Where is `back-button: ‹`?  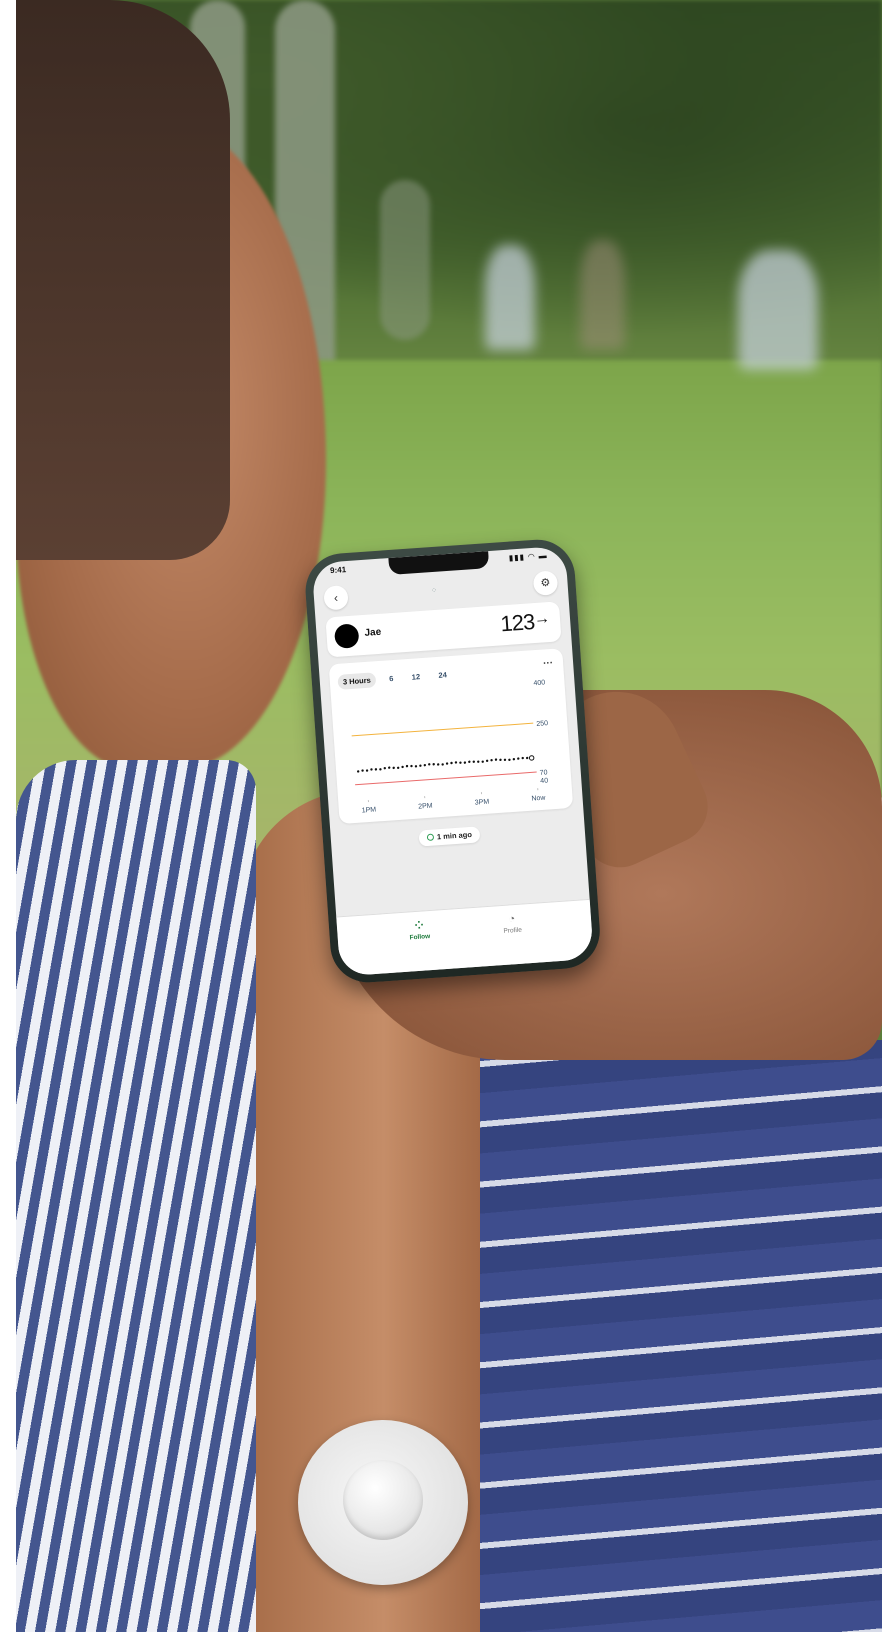 back-button: ‹ is located at coordinates (336, 597).